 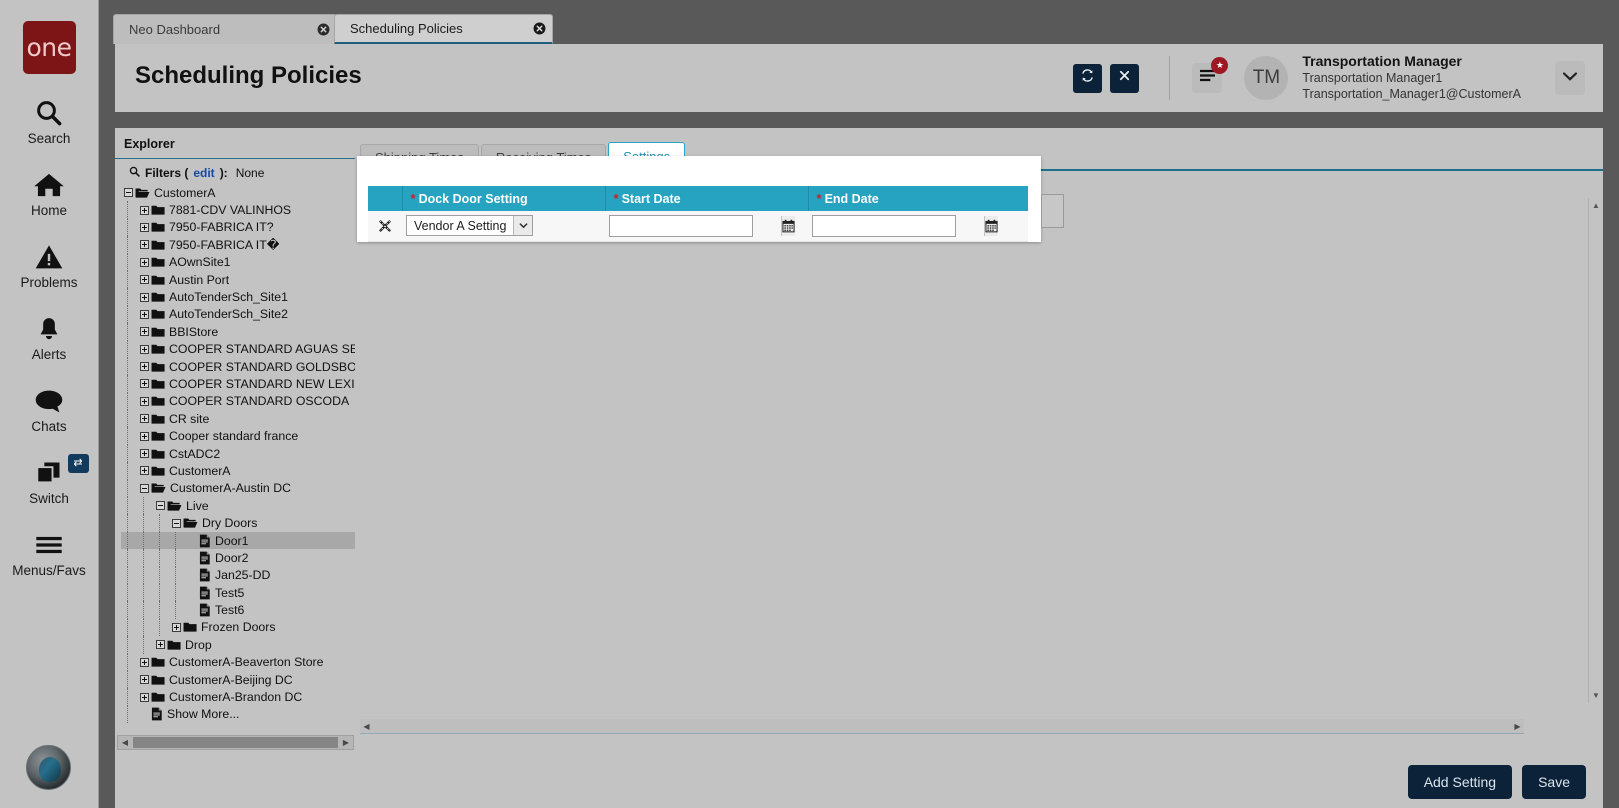 I want to click on tree-node: COOPER STANDARD GOLDSBORO, so click(x=238, y=366).